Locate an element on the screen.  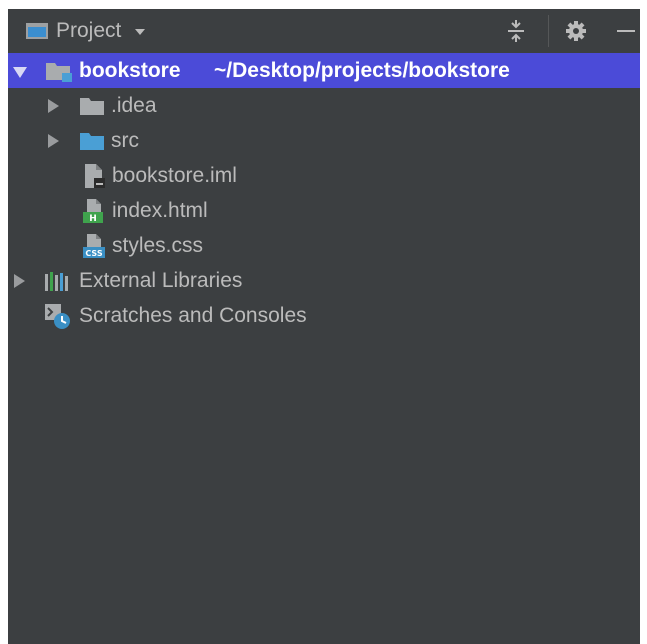
tree-item-label: index.html is located at coordinates (160, 210).